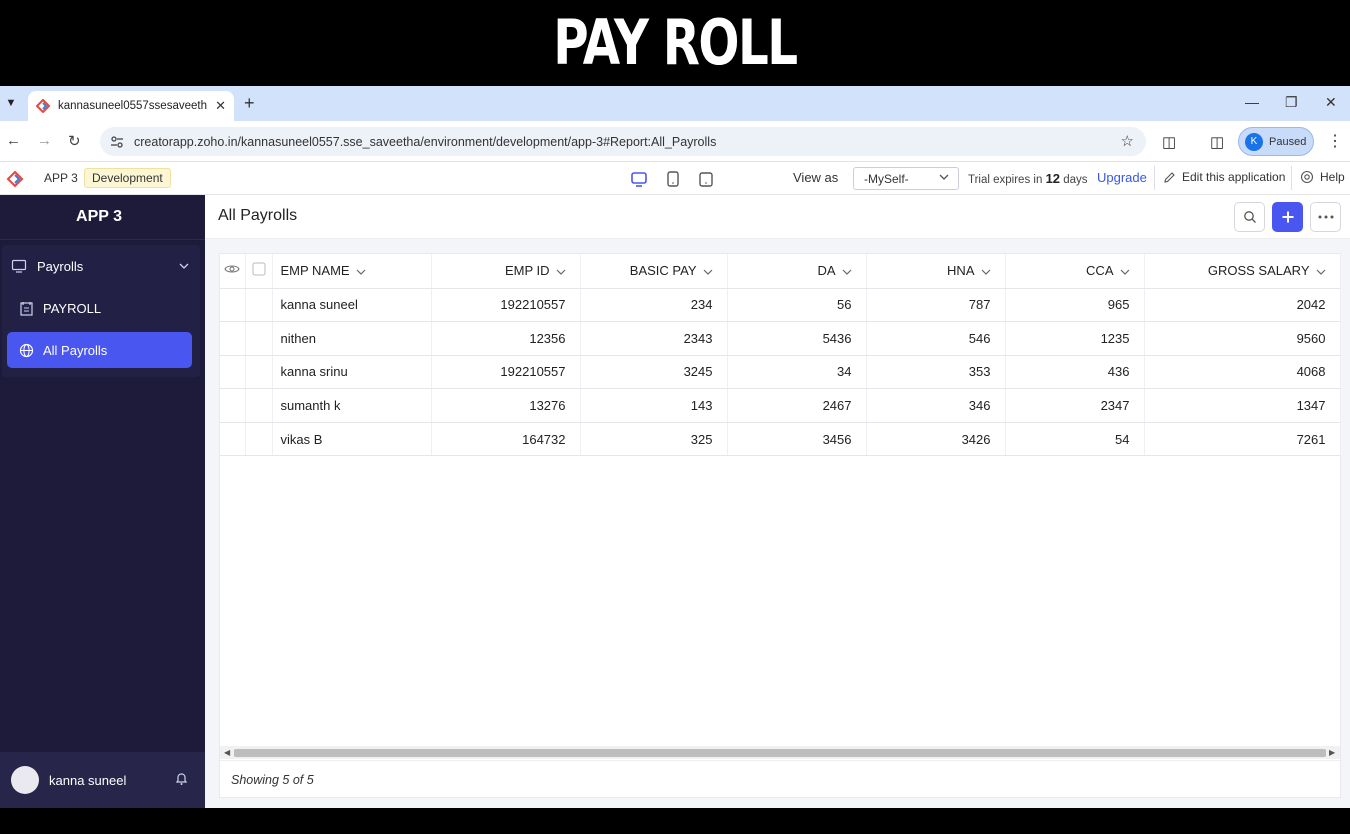 The height and width of the screenshot is (834, 1350). What do you see at coordinates (706, 179) in the screenshot?
I see `mobile-view-icon` at bounding box center [706, 179].